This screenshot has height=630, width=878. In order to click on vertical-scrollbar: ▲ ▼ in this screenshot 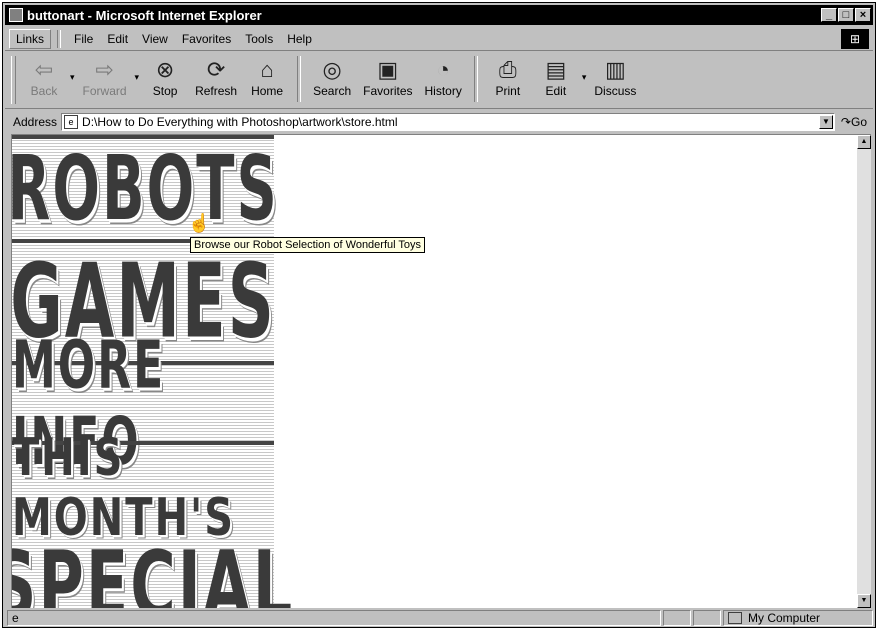, I will do `click(864, 371)`.